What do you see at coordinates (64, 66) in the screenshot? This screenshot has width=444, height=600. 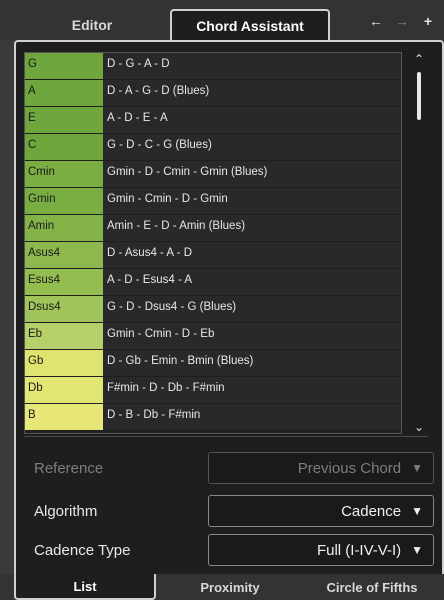 I see `chord-name: G` at bounding box center [64, 66].